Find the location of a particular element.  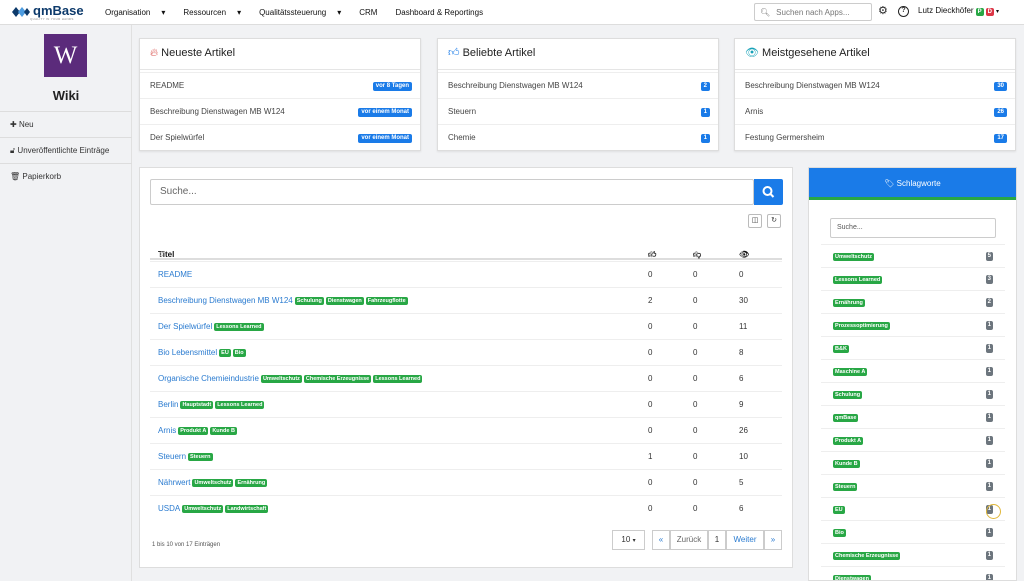

article-link: README vor 8 Tagen is located at coordinates (280, 85).